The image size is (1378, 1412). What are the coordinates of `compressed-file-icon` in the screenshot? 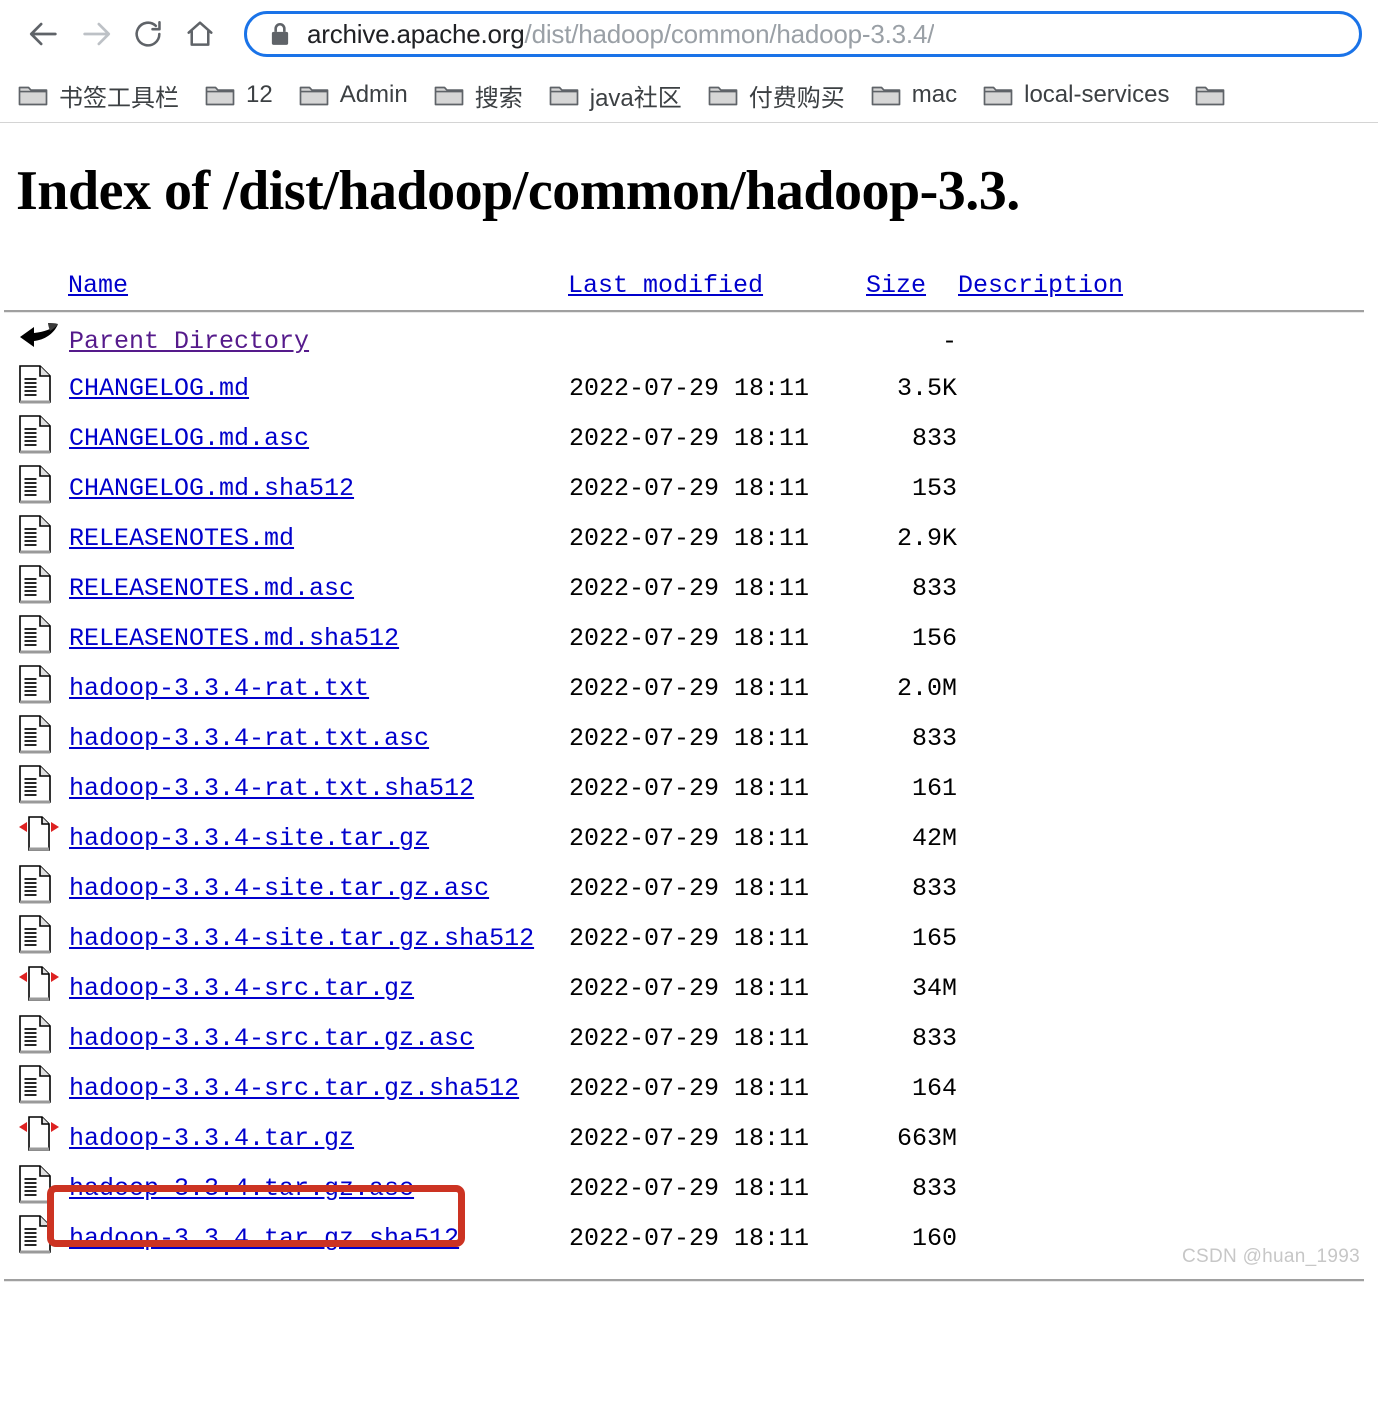 It's located at (39, 988).